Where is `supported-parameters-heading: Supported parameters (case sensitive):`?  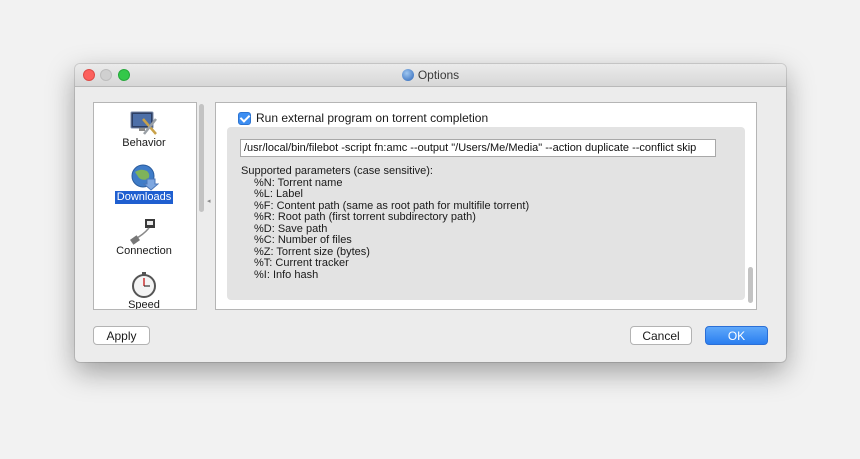
supported-parameters-heading: Supported parameters (case sensitive): is located at coordinates (337, 171).